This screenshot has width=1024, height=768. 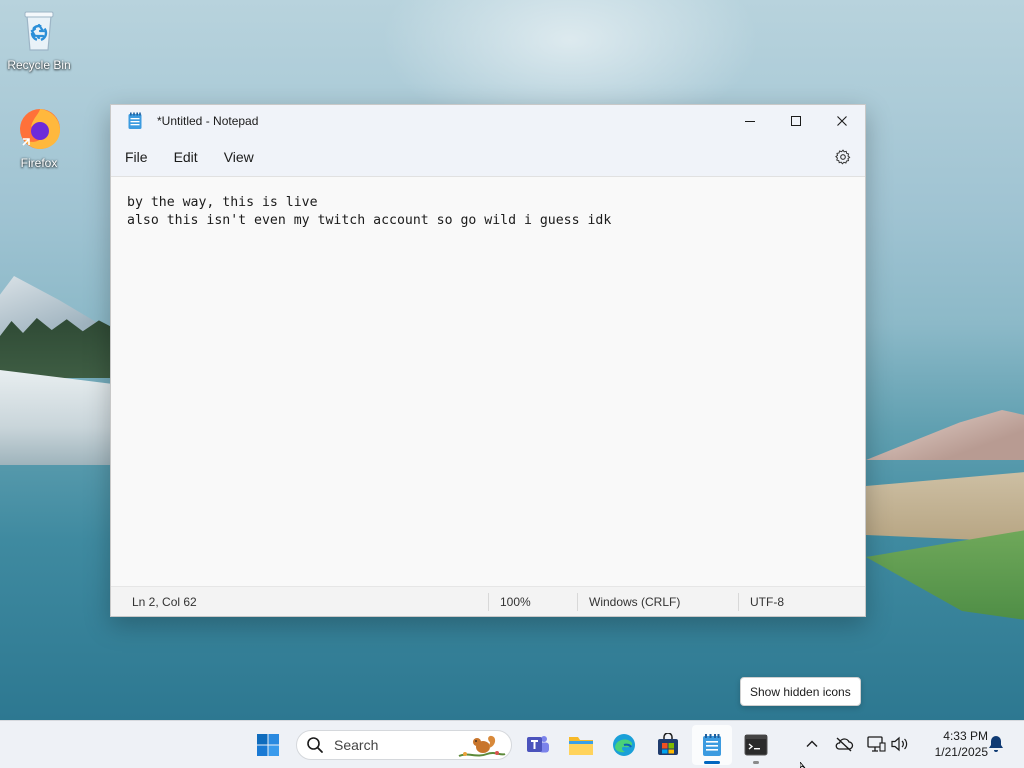 I want to click on gear-icon, so click(x=843, y=156).